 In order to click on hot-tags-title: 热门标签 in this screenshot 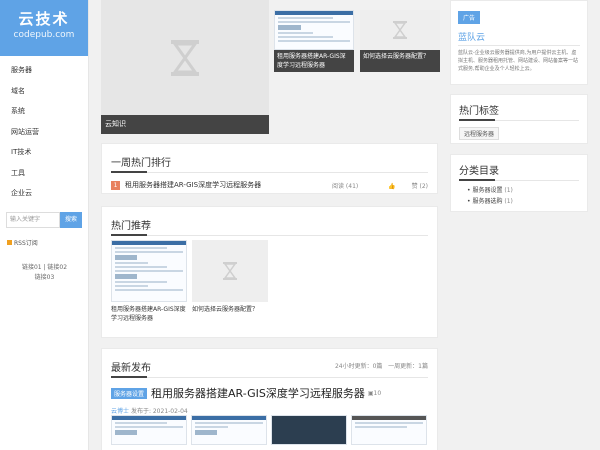, I will do `click(519, 111)`.